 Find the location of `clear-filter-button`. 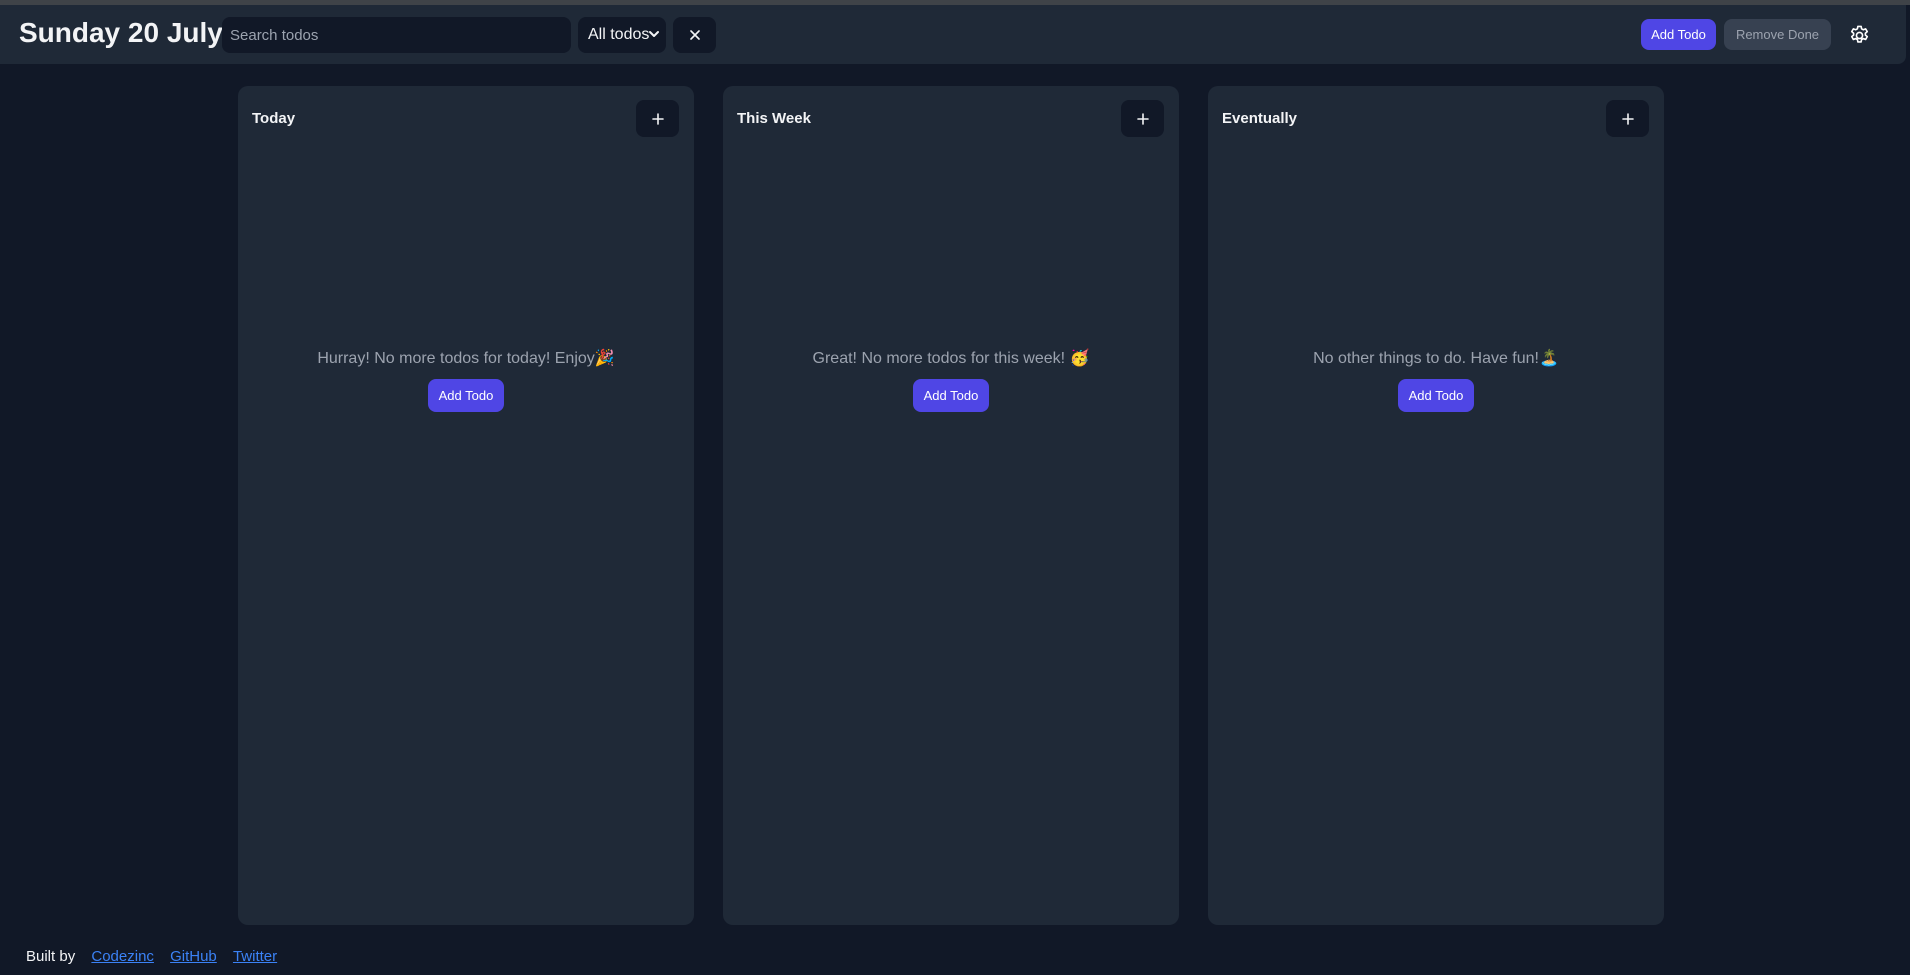

clear-filter-button is located at coordinates (694, 35).